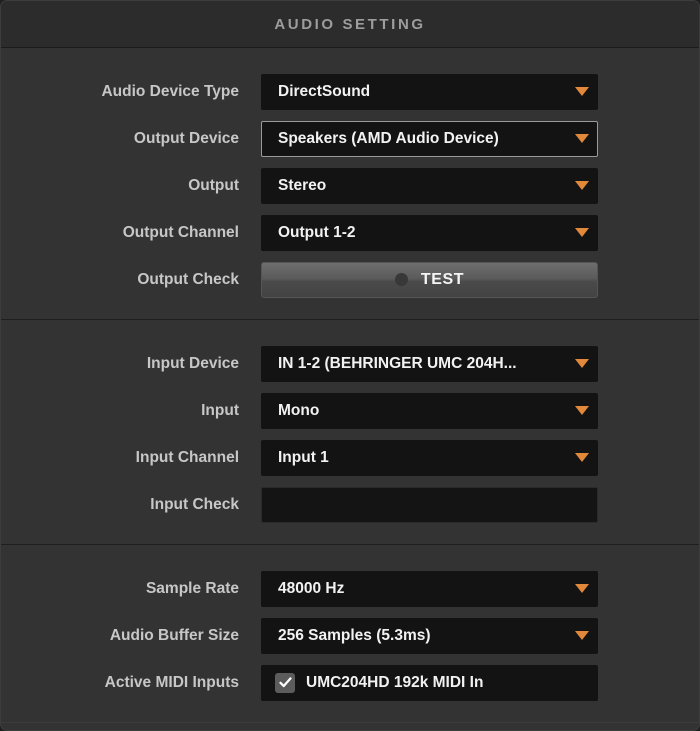 The height and width of the screenshot is (731, 700). What do you see at coordinates (324, 91) in the screenshot?
I see `dropdown-value: DirectSound` at bounding box center [324, 91].